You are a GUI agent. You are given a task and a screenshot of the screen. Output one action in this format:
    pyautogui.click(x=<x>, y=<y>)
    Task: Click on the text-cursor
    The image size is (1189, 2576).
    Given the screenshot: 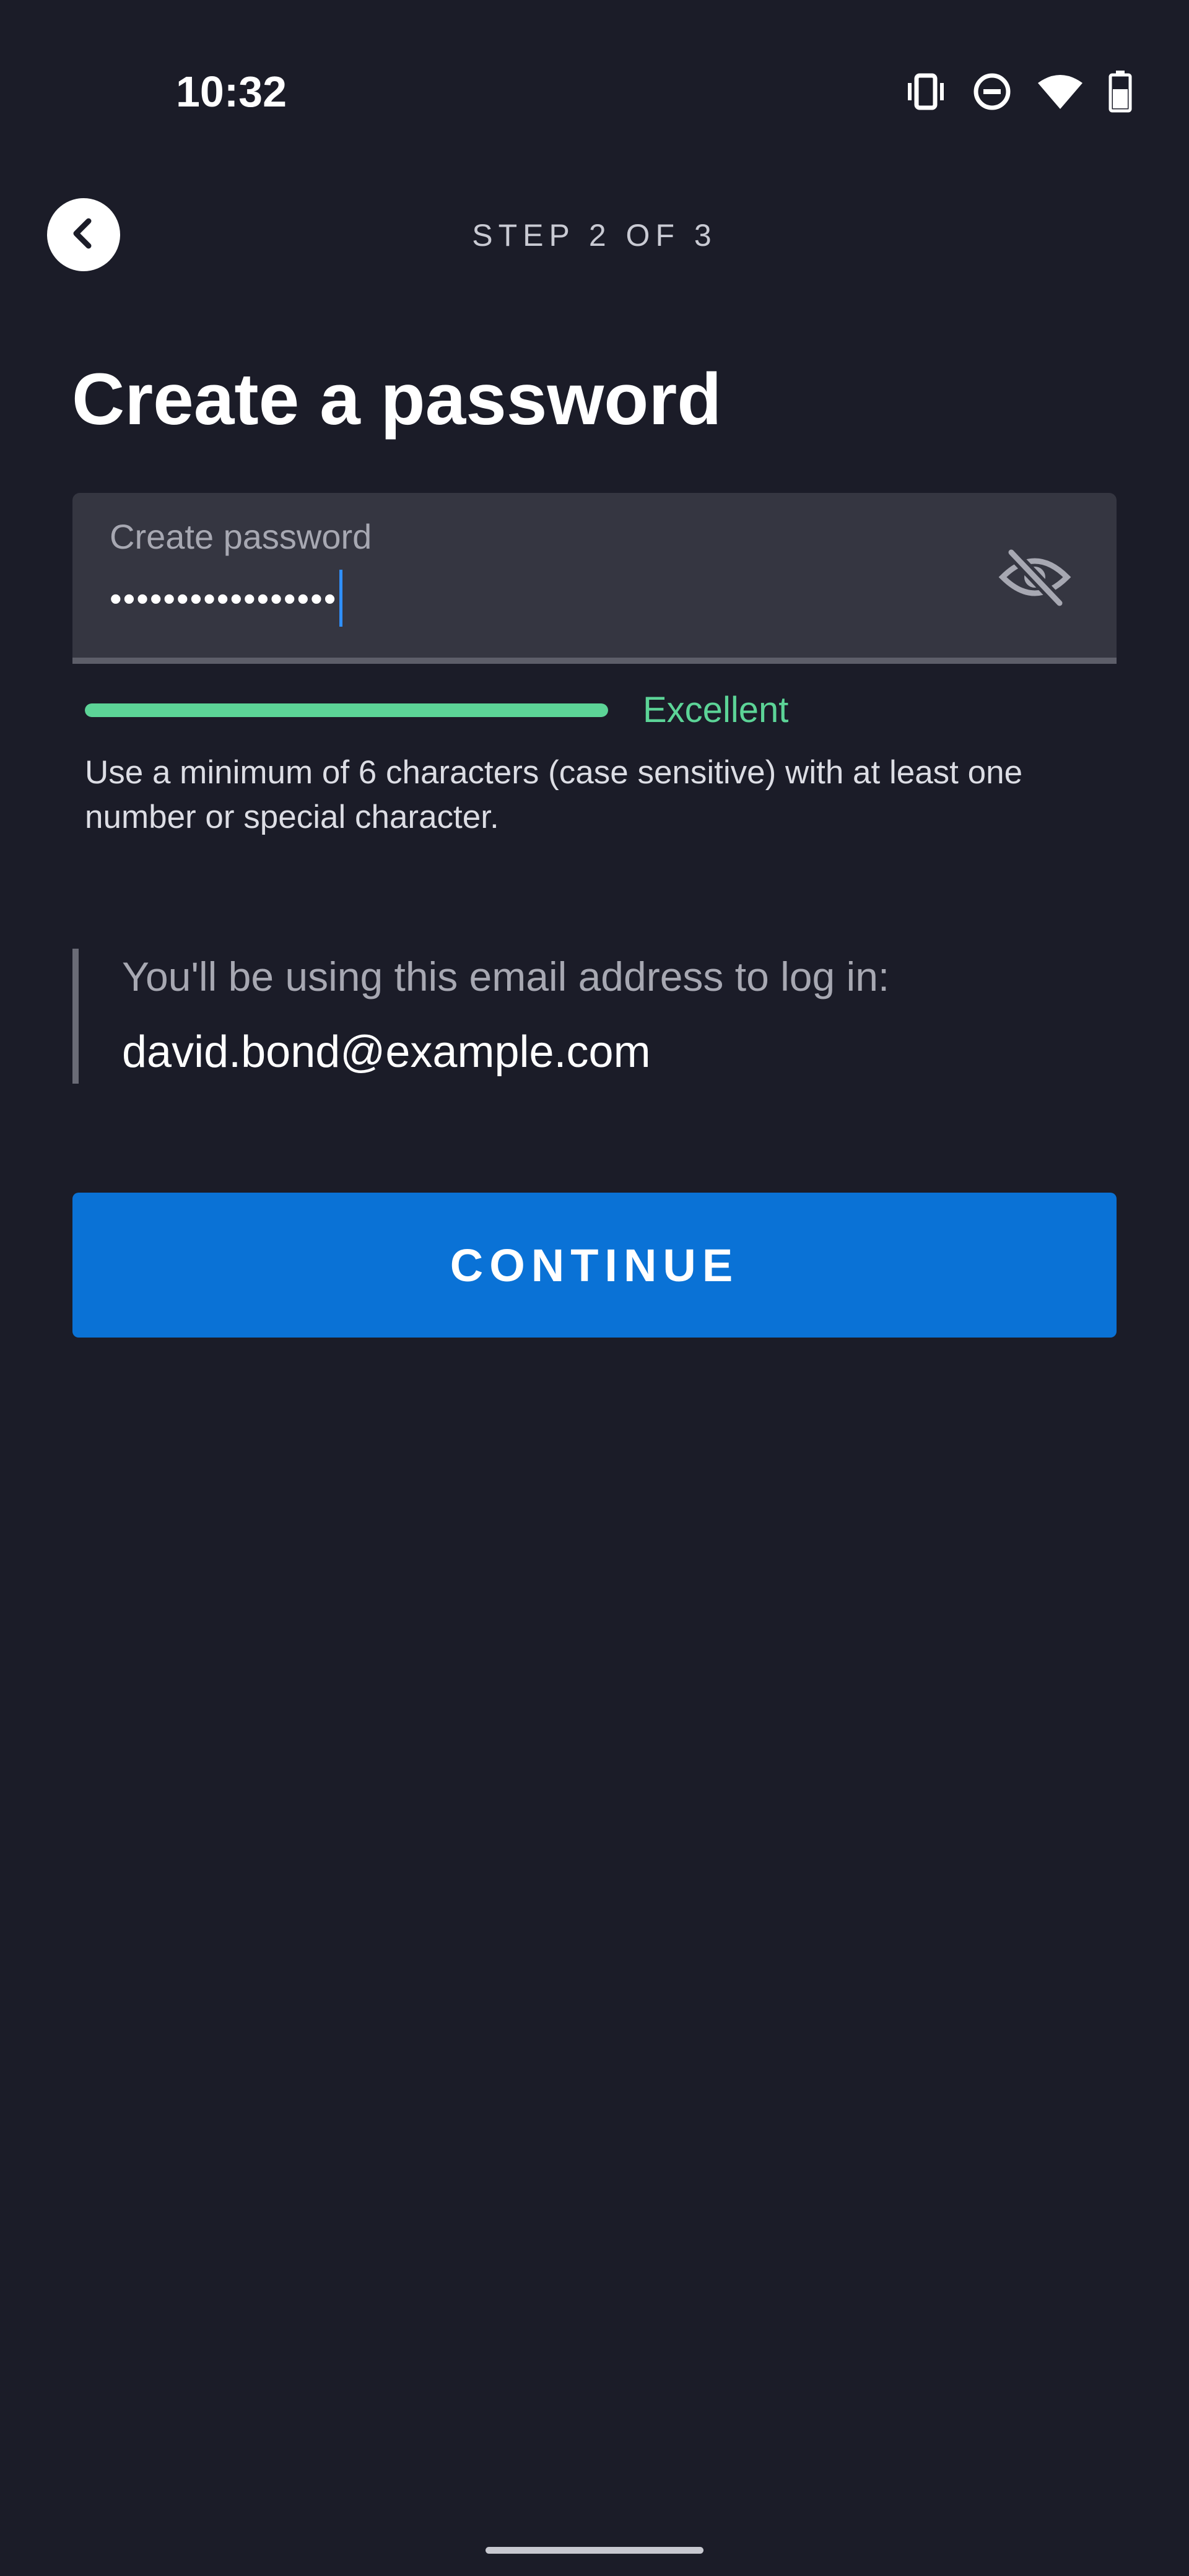 What is the action you would take?
    pyautogui.click(x=341, y=598)
    